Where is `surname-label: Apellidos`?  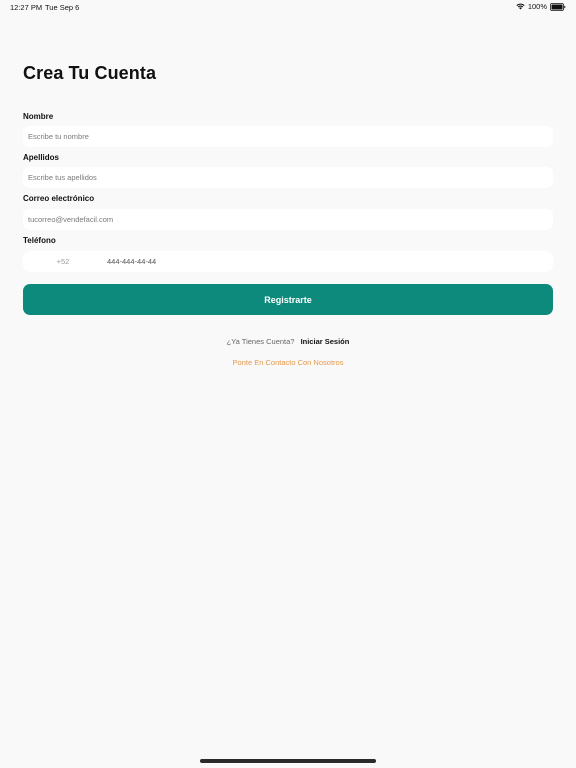
surname-label: Apellidos is located at coordinates (41, 157).